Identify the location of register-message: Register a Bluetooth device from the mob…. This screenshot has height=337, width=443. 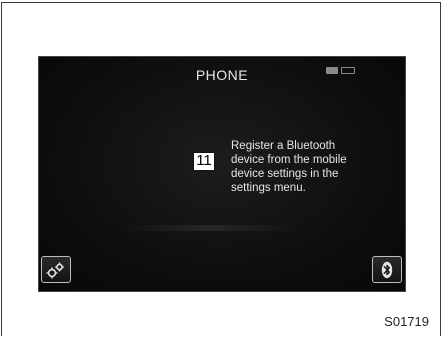
(316, 167).